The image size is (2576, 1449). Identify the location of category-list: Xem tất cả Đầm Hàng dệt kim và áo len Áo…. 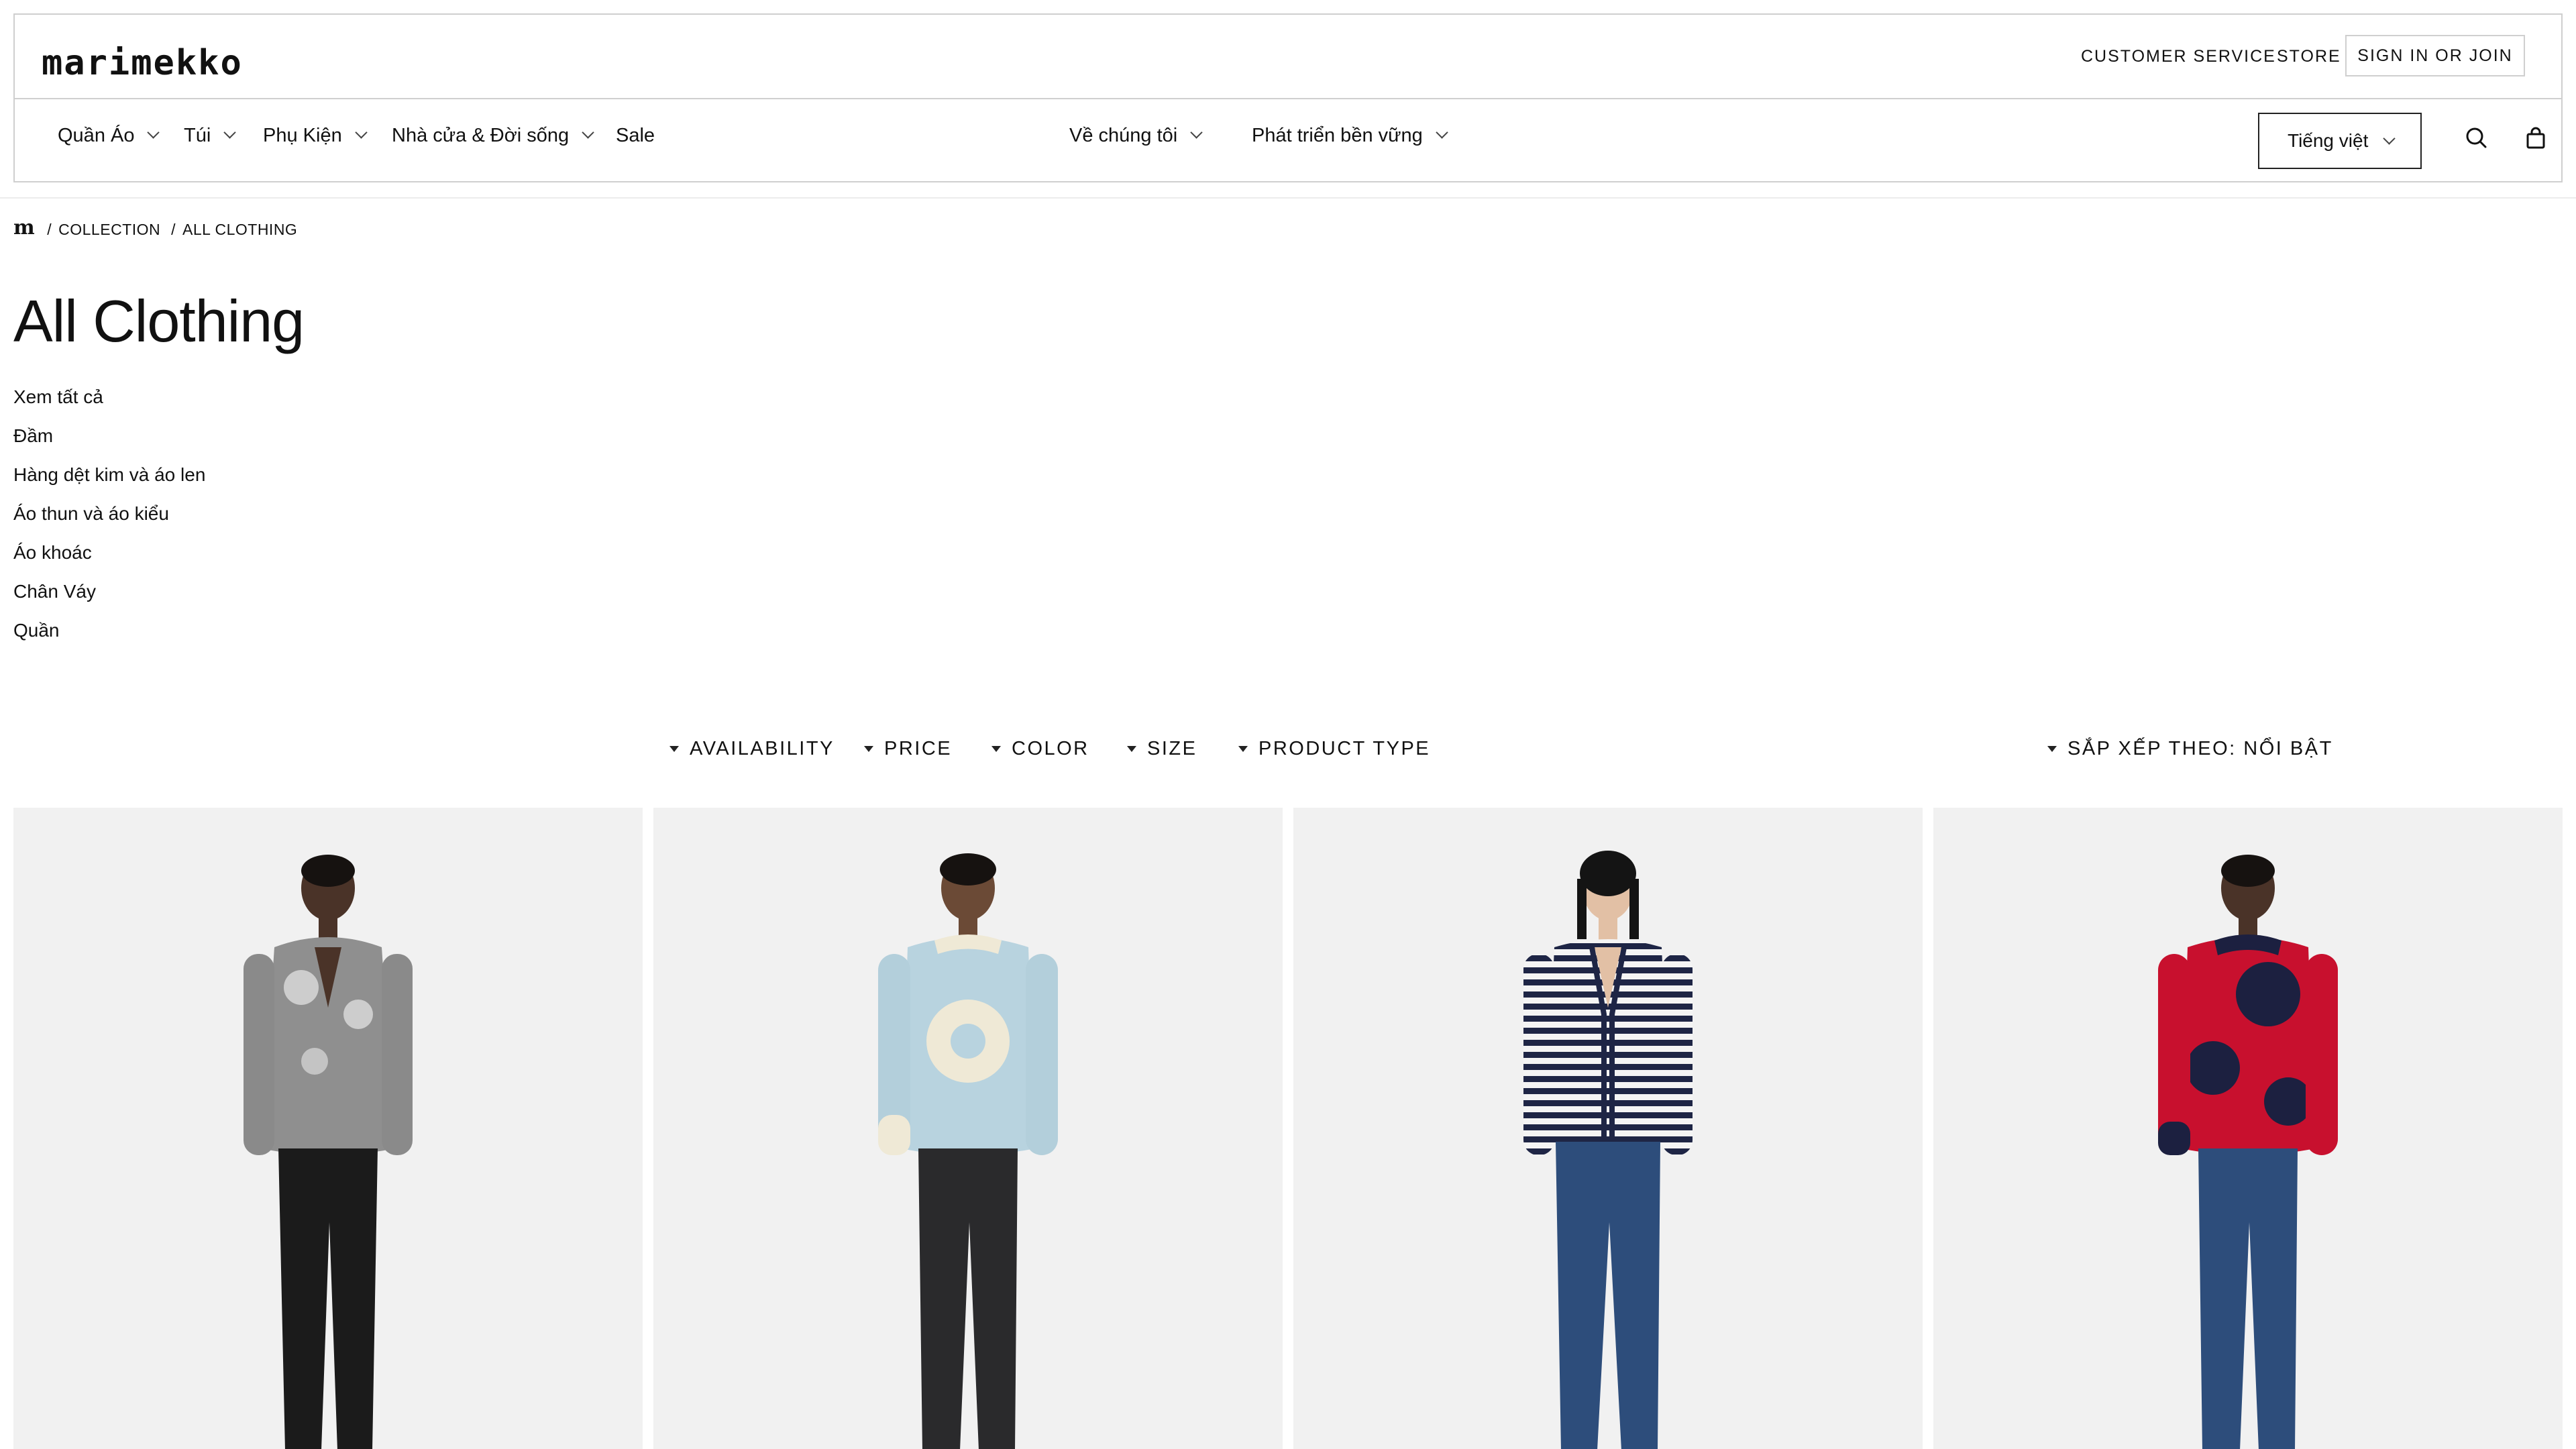
(109, 521).